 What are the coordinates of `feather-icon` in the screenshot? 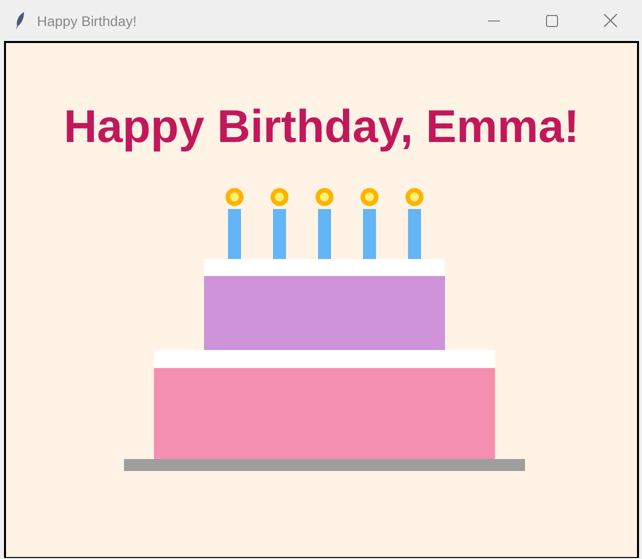 It's located at (20, 21).